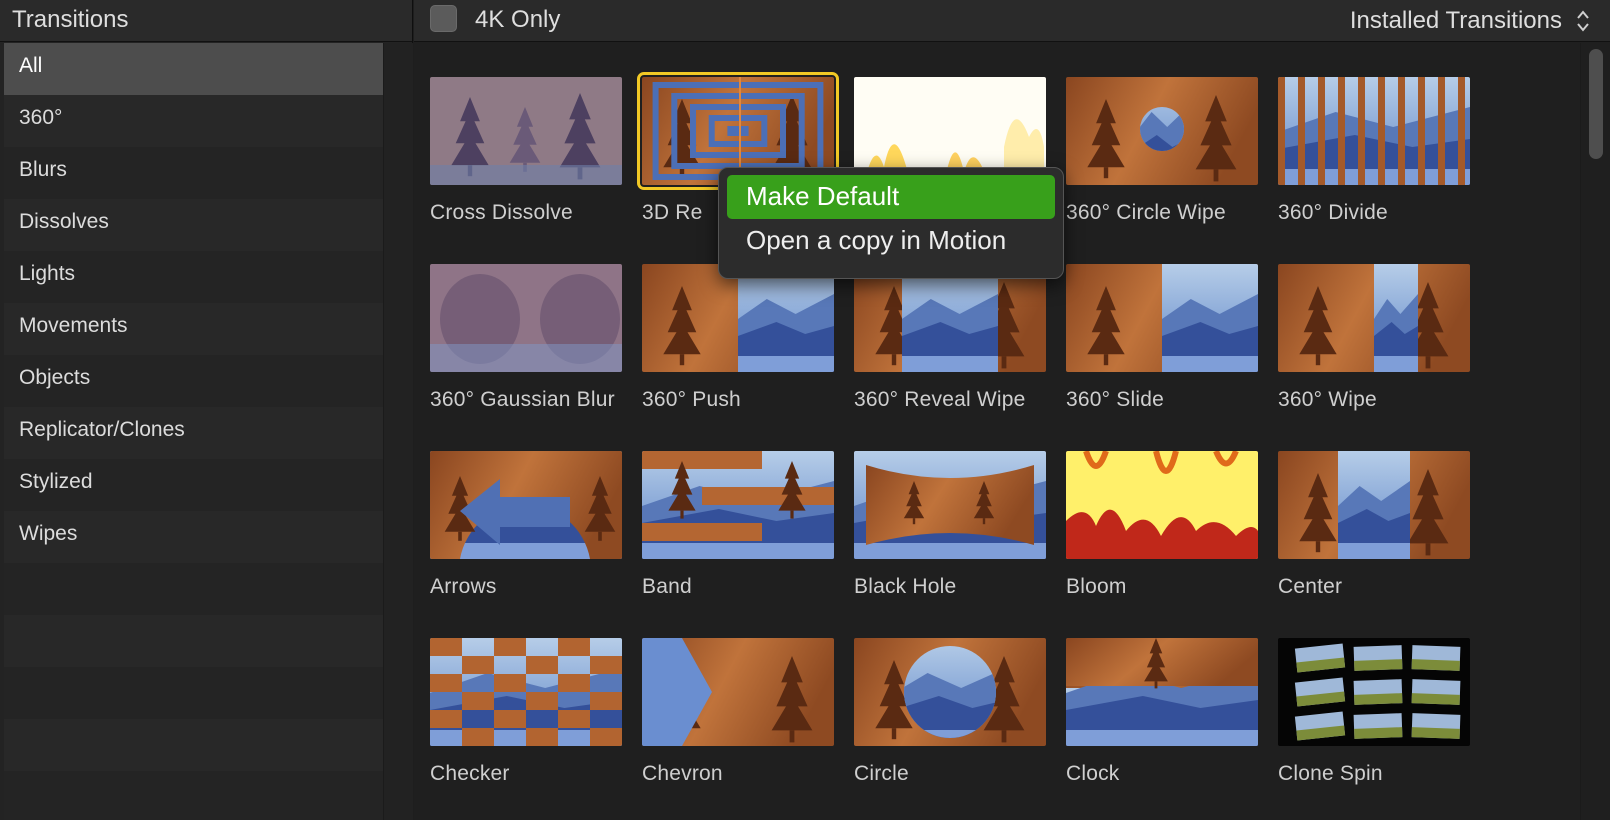 Image resolution: width=1610 pixels, height=820 pixels. I want to click on transition-tile: 360° Circle Wipe, so click(1163, 151).